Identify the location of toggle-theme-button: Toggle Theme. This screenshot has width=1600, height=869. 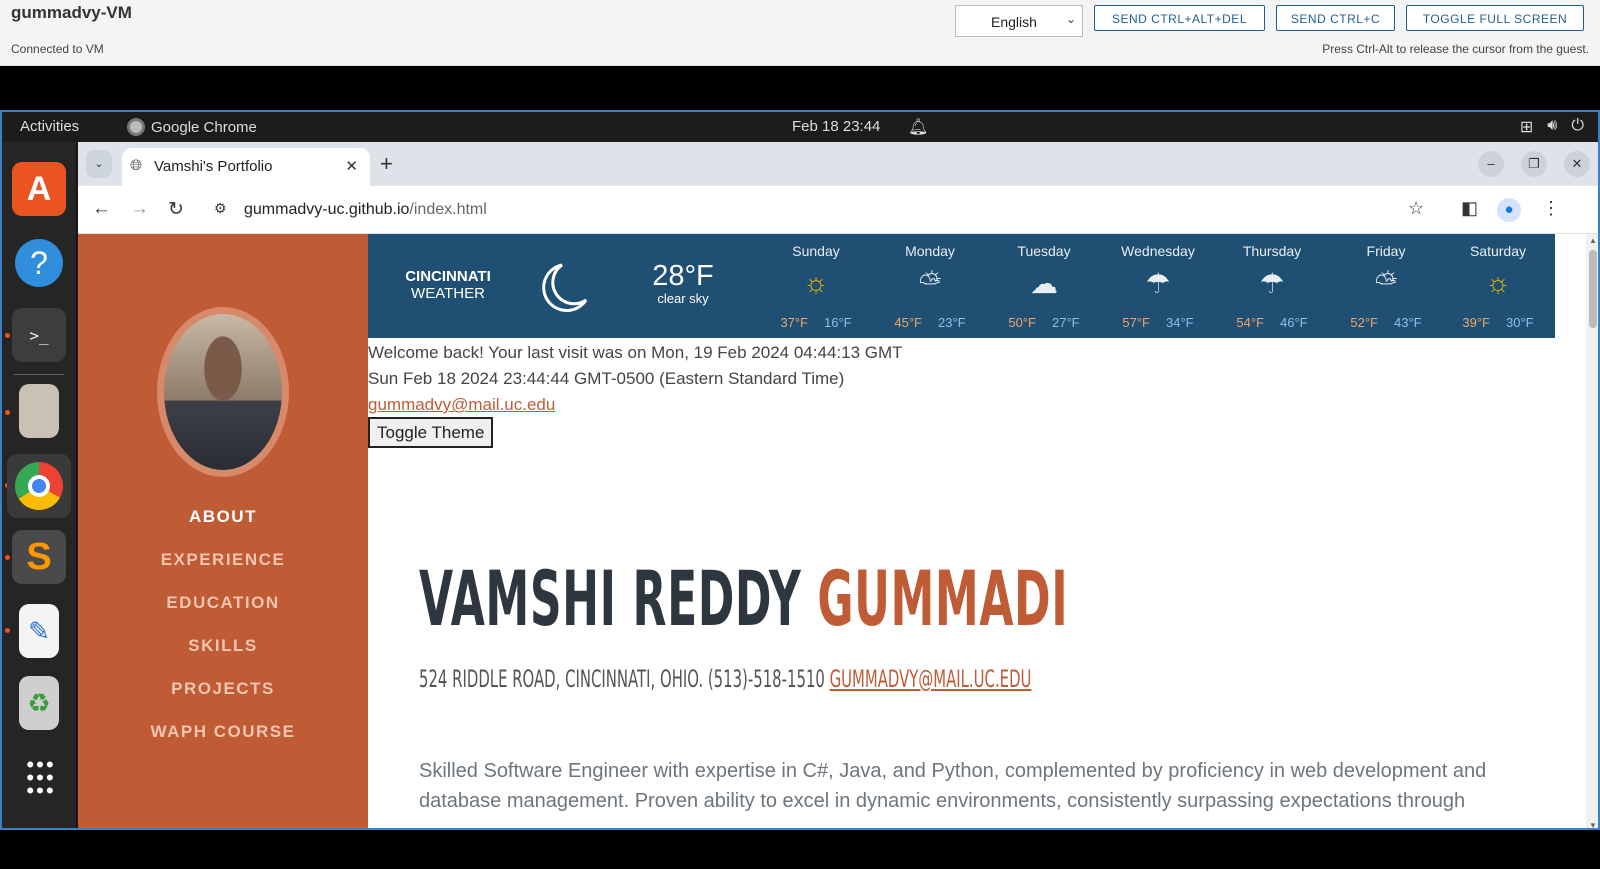
(431, 432).